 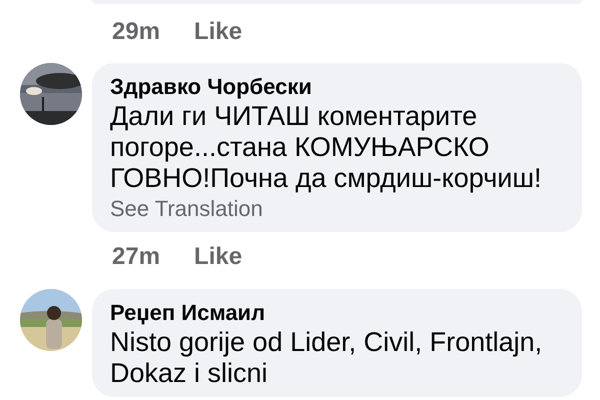 I want to click on see-translation-link: See Translation, so click(x=339, y=209).